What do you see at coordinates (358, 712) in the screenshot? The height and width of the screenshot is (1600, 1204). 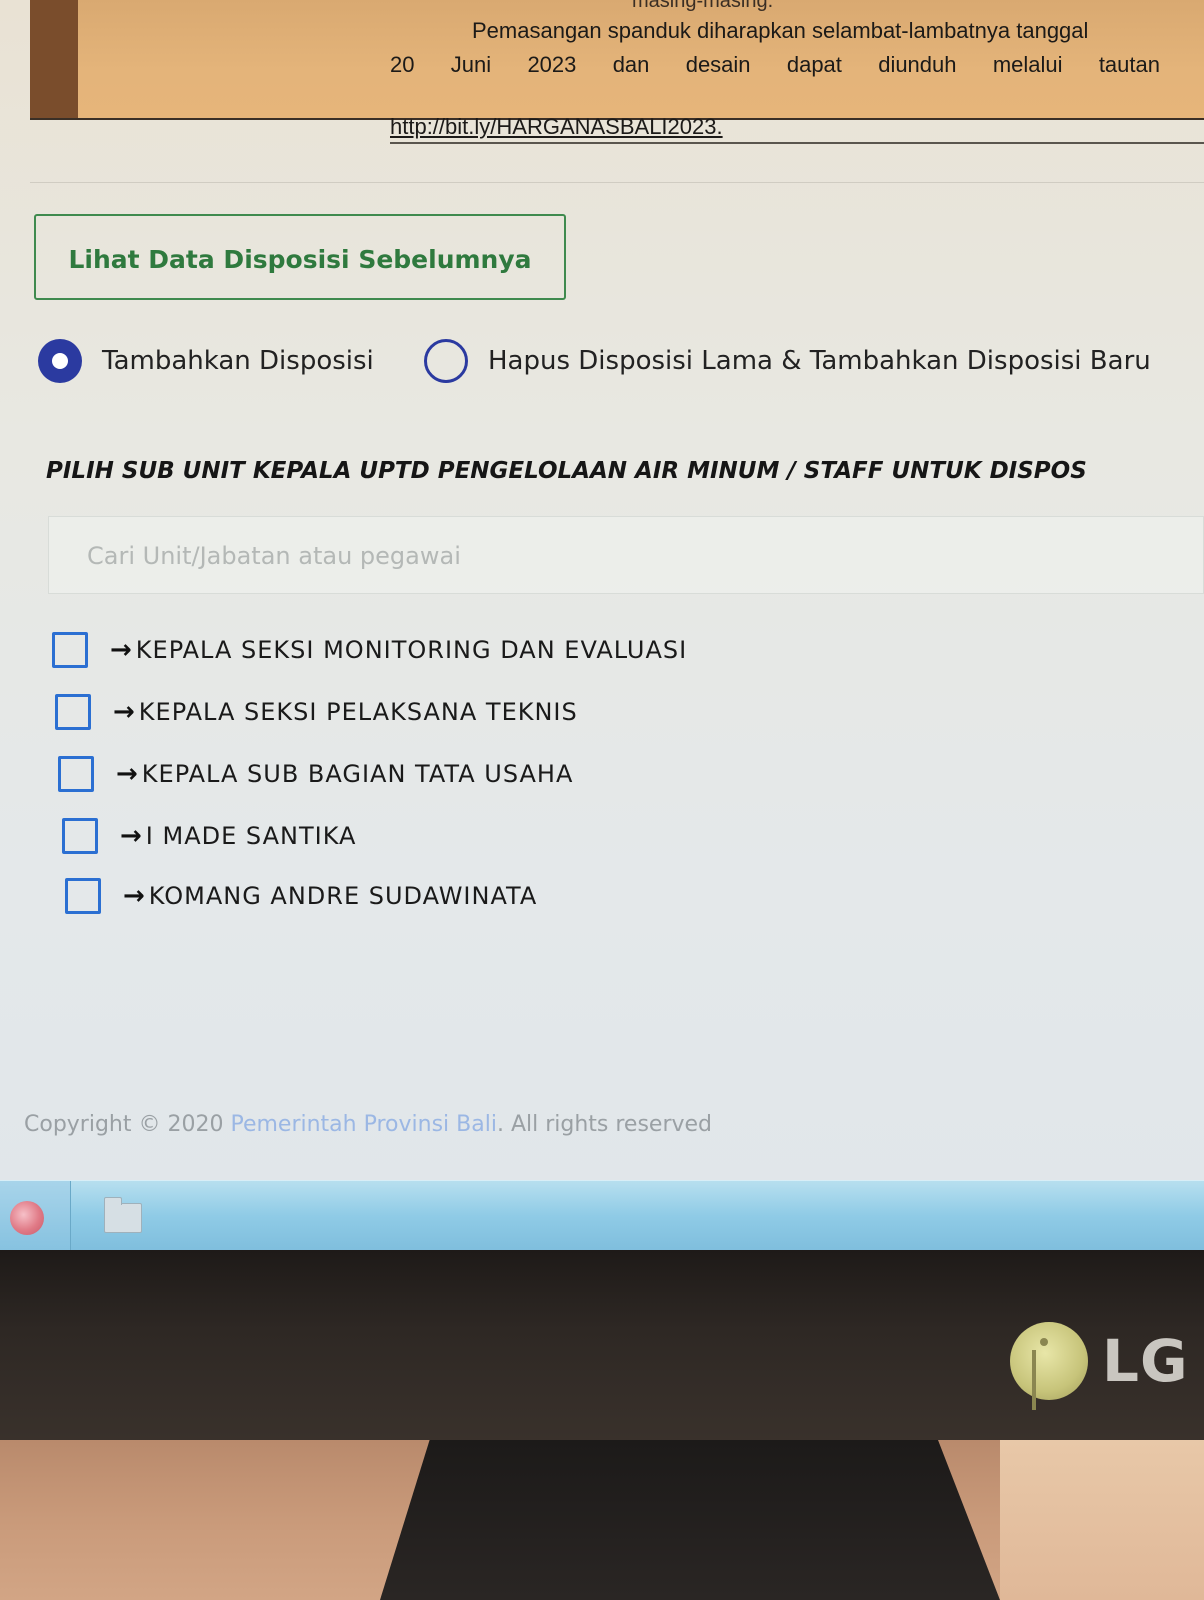 I see `checklist-item-label: KEPALA SEKSI PELAKSANA TEKNIS` at bounding box center [358, 712].